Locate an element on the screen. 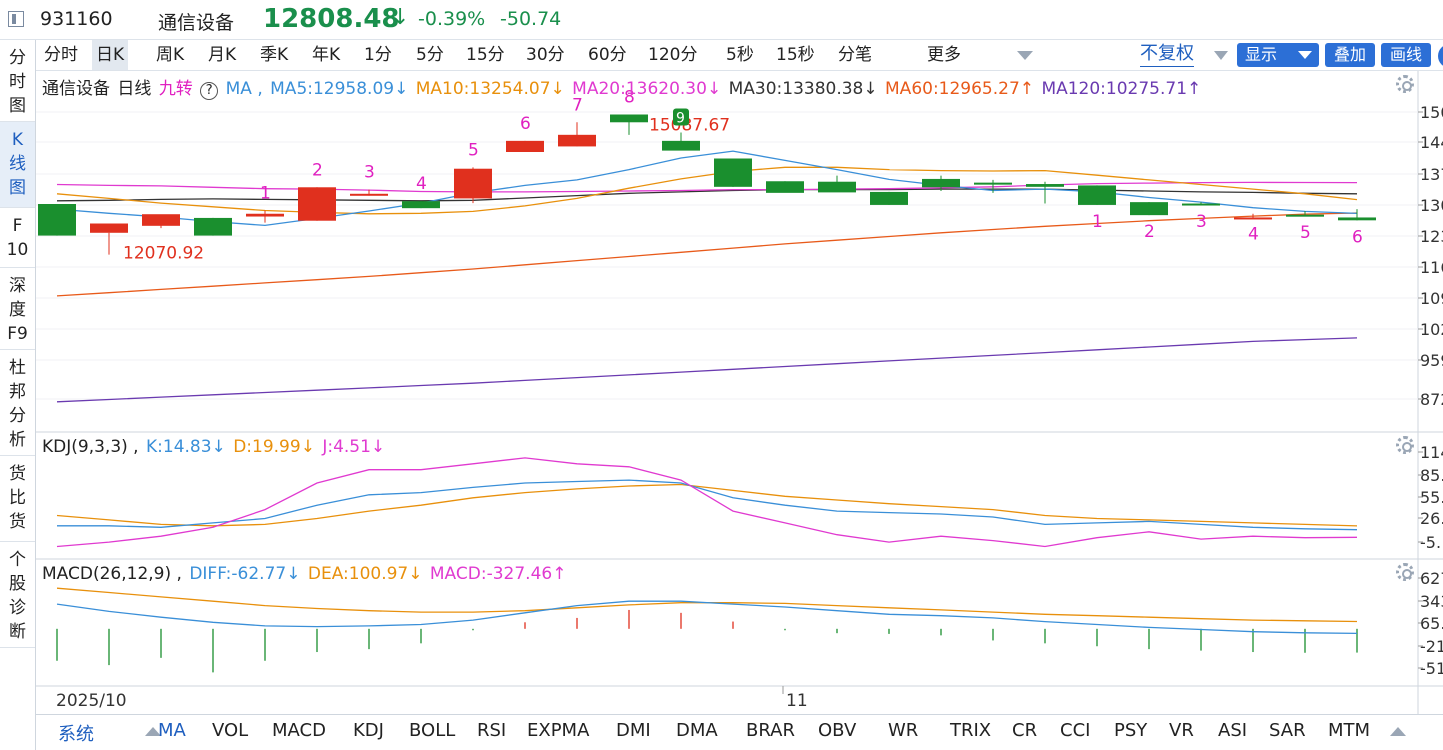 The width and height of the screenshot is (1443, 750). ma10-value: MA10:13254.07↓ is located at coordinates (490, 89).